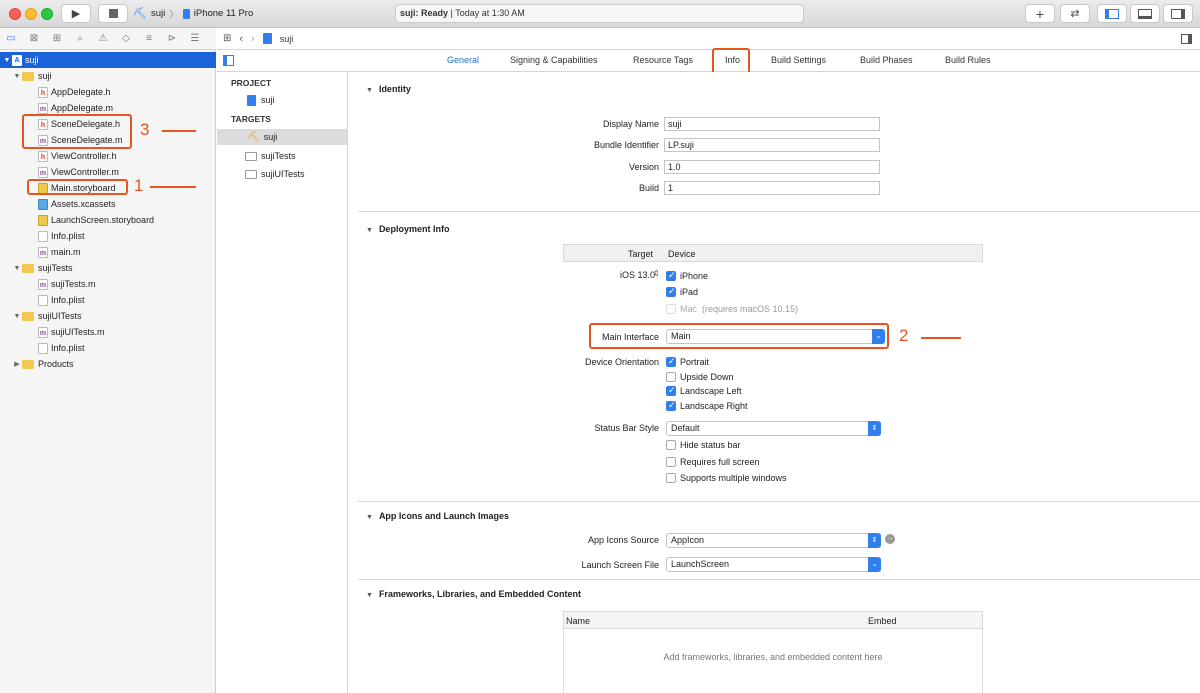 The width and height of the screenshot is (1200, 693). What do you see at coordinates (671, 361) in the screenshot?
I see `portrait-checkbox` at bounding box center [671, 361].